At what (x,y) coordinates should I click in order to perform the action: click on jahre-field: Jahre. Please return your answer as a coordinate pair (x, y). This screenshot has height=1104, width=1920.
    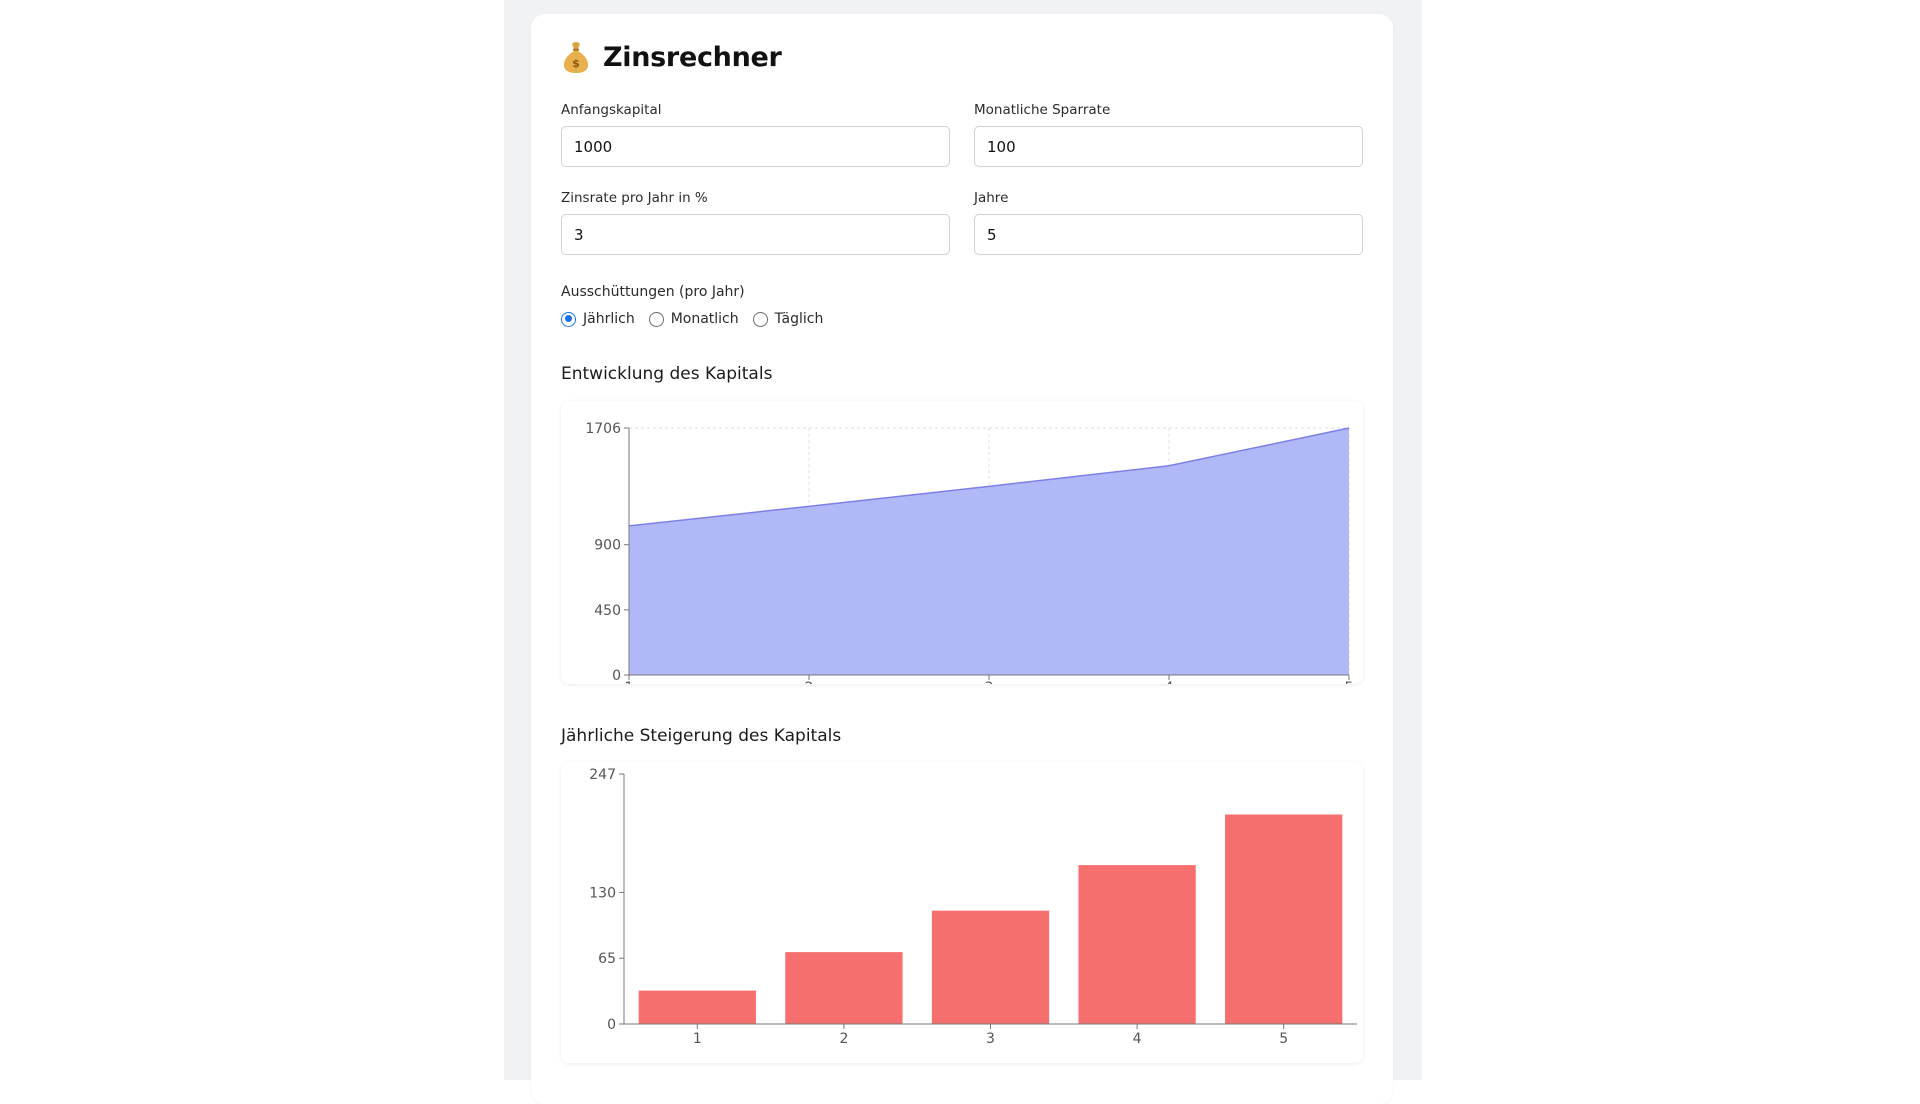
    Looking at the image, I should click on (1168, 222).